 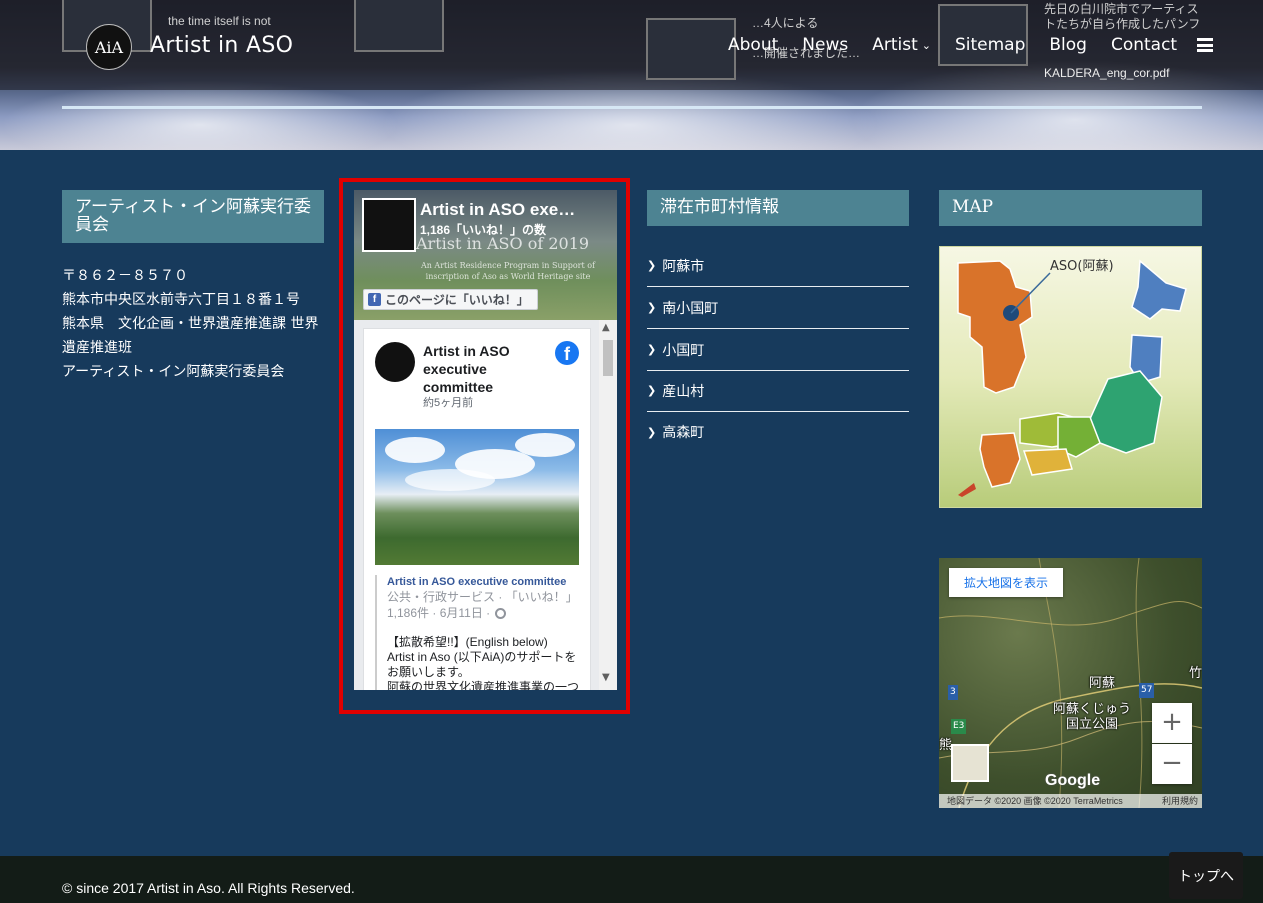 What do you see at coordinates (785, 23) in the screenshot?
I see `ghost-text: …4人による` at bounding box center [785, 23].